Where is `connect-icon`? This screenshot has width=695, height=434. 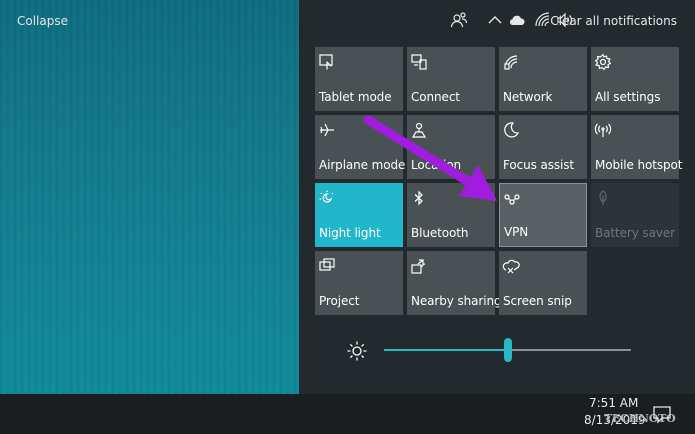 connect-icon is located at coordinates (420, 63).